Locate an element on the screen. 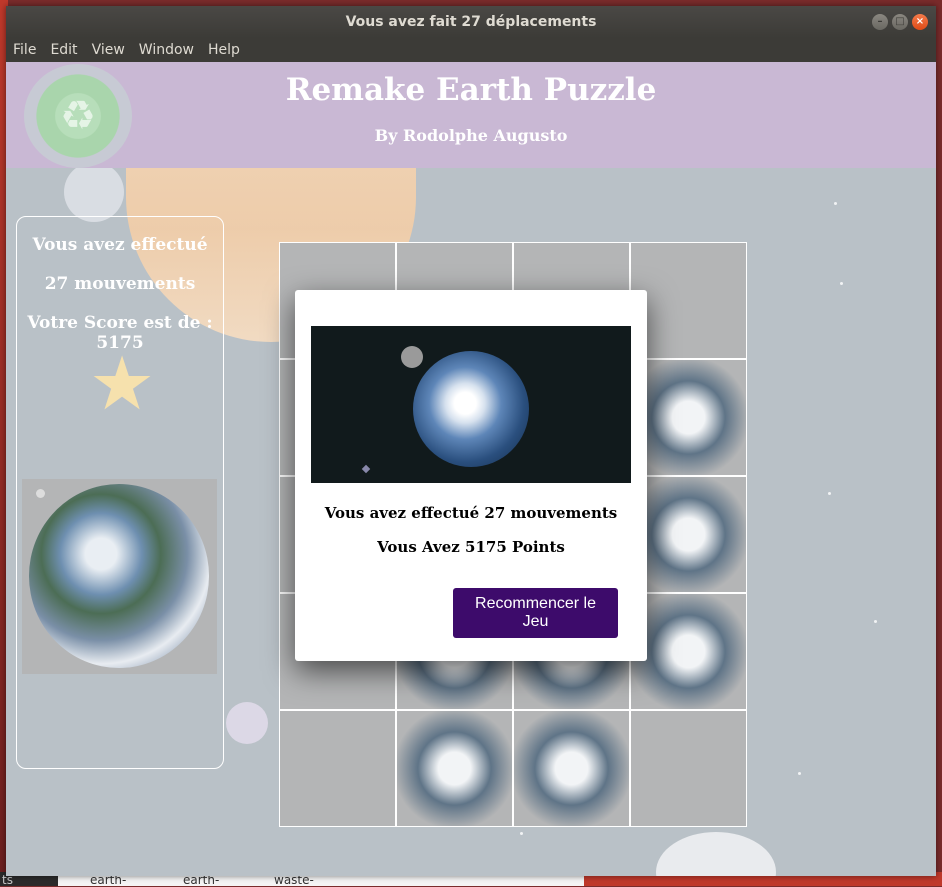 Image resolution: width=942 pixels, height=887 pixels. reference-image is located at coordinates (119, 576).